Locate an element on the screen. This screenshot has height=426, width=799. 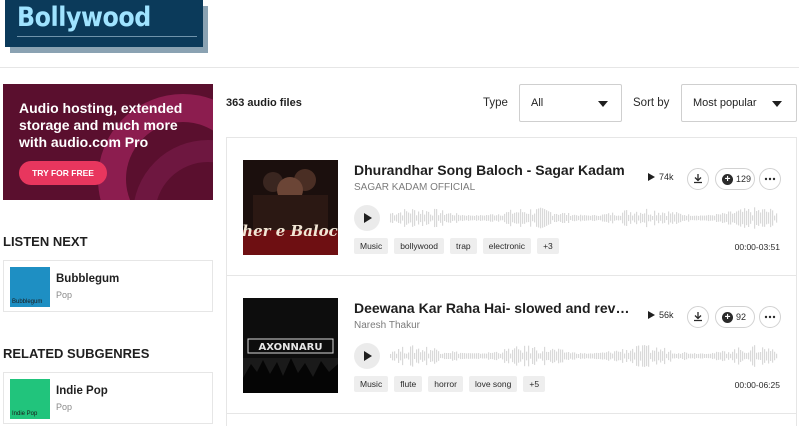
try-for-free-button: TRY FOR FREE is located at coordinates (63, 173).